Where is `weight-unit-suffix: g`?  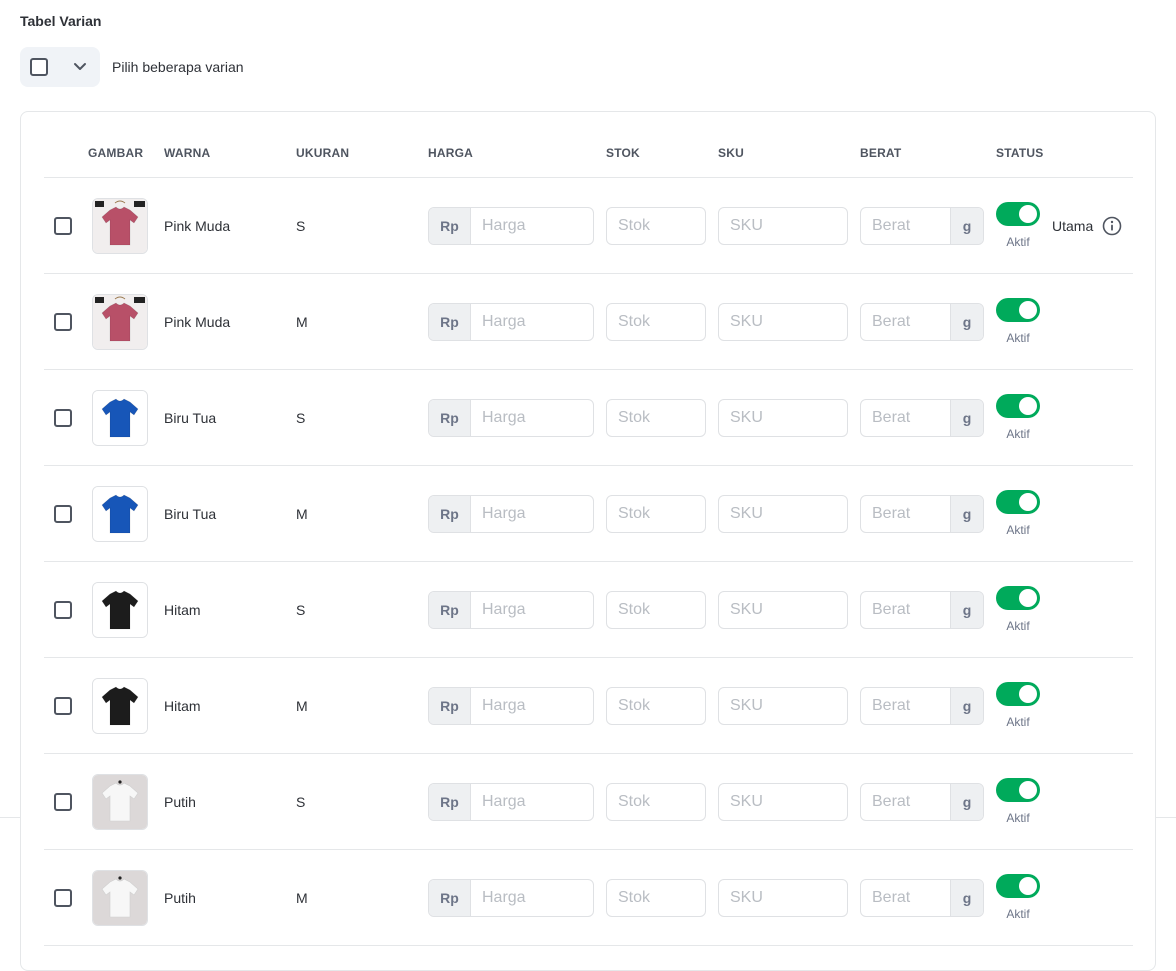
weight-unit-suffix: g is located at coordinates (966, 418).